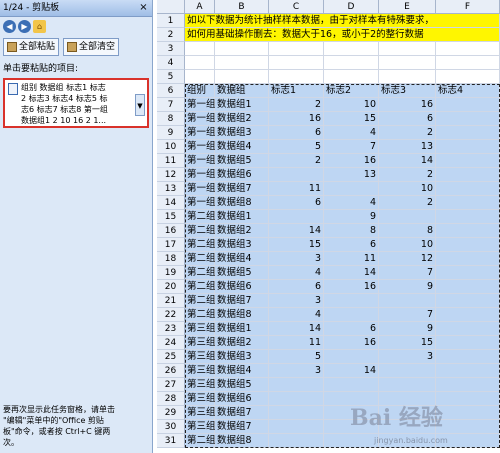 The height and width of the screenshot is (453, 500). What do you see at coordinates (242, 7) in the screenshot?
I see `column-header-b: B` at bounding box center [242, 7].